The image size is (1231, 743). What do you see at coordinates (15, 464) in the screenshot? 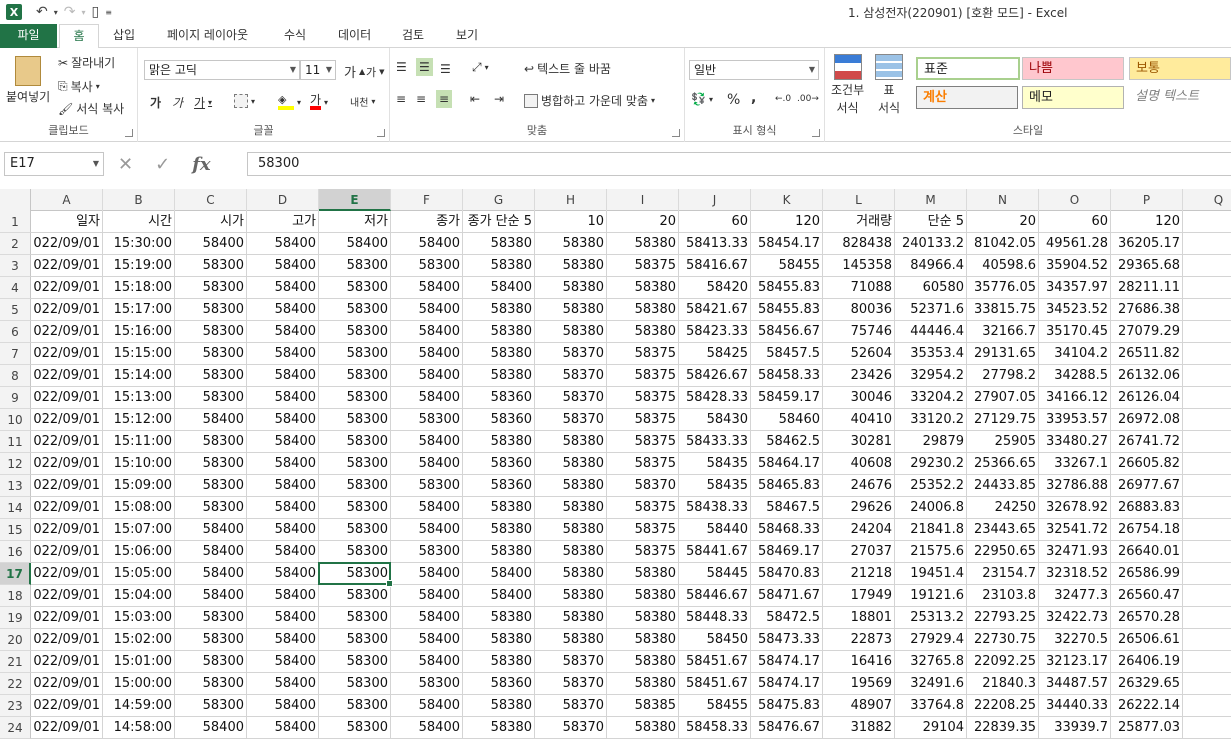
I see `row-header: 12` at bounding box center [15, 464].